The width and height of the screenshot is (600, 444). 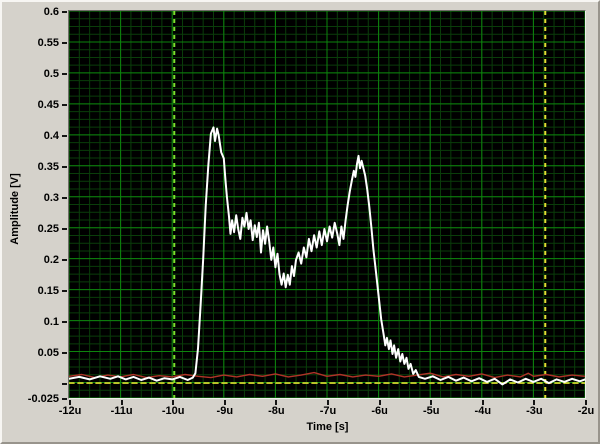 What do you see at coordinates (173, 411) in the screenshot?
I see `x-tick-label: -10u` at bounding box center [173, 411].